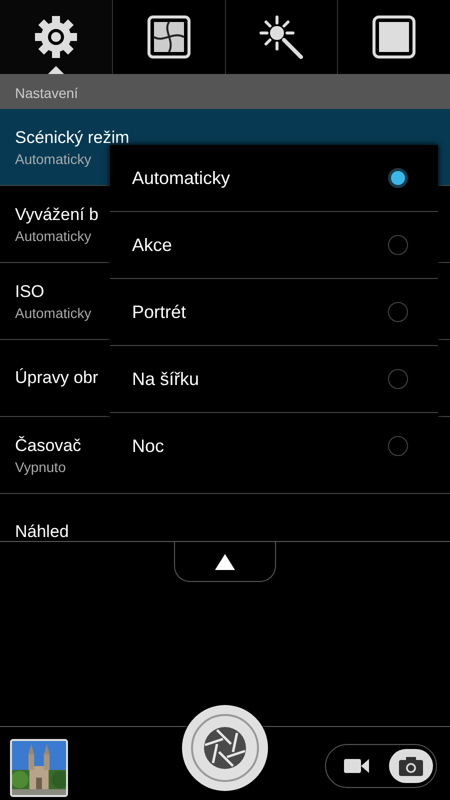 Image resolution: width=450 pixels, height=800 pixels. What do you see at coordinates (181, 178) in the screenshot?
I see `option-label: Automaticky` at bounding box center [181, 178].